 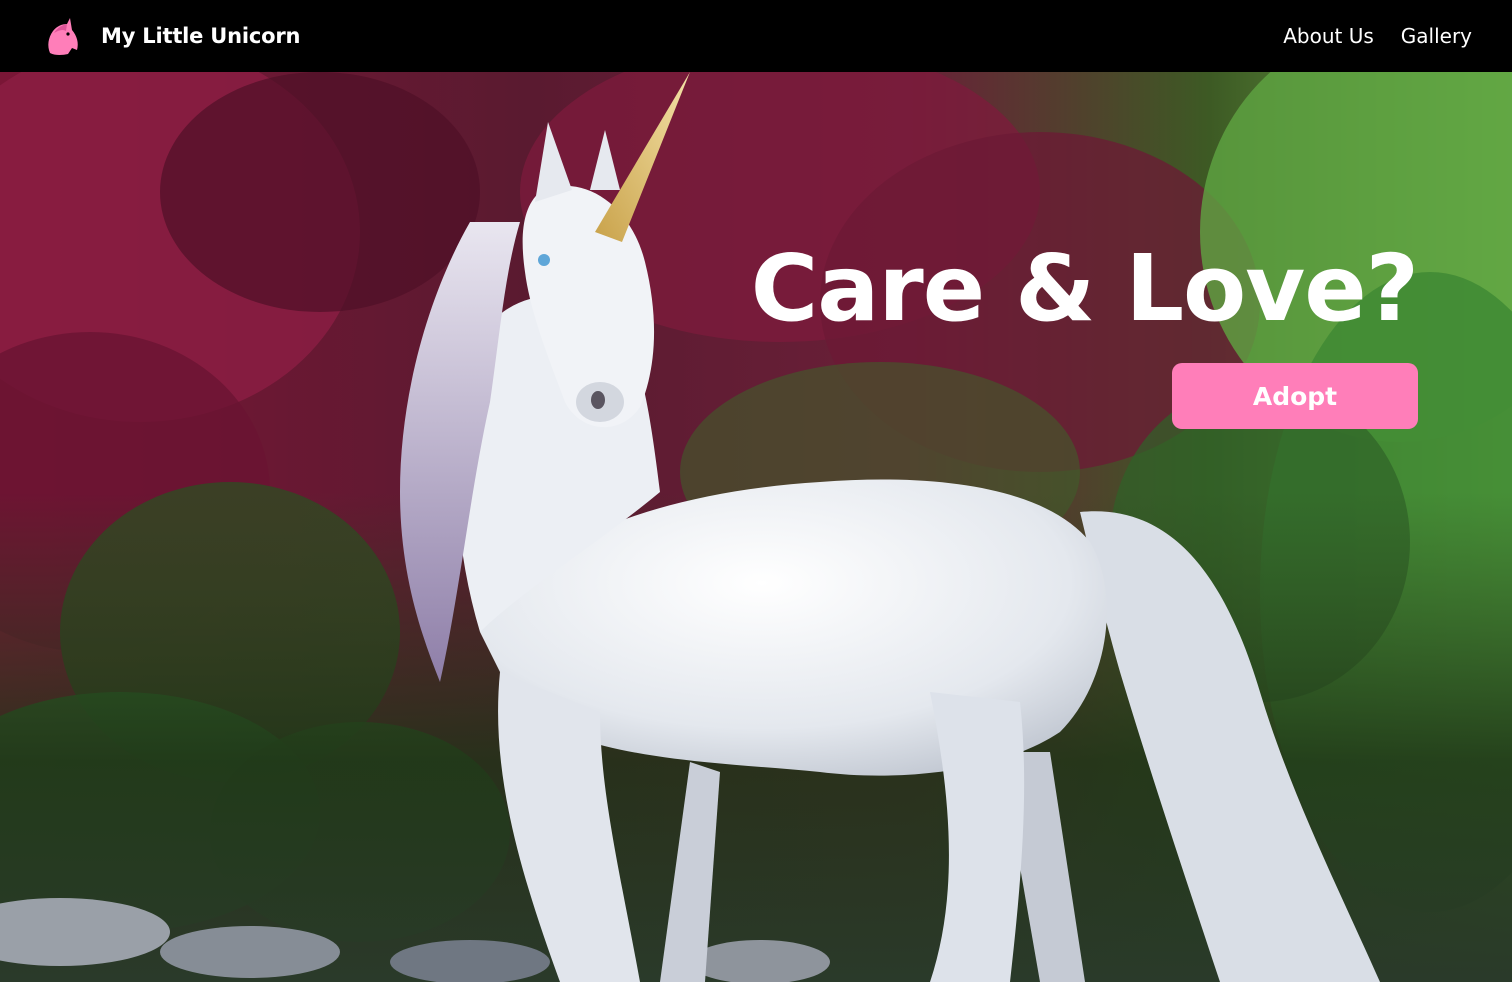 What do you see at coordinates (1328, 36) in the screenshot?
I see `nav-link-about-us: About Us` at bounding box center [1328, 36].